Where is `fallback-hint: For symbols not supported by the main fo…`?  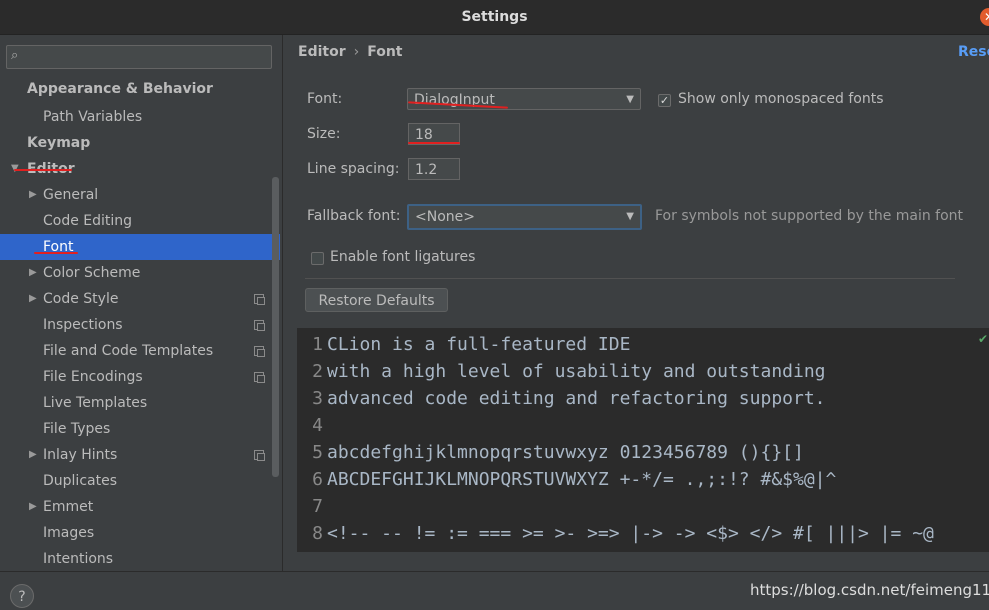 fallback-hint: For symbols not supported by the main fo… is located at coordinates (809, 216).